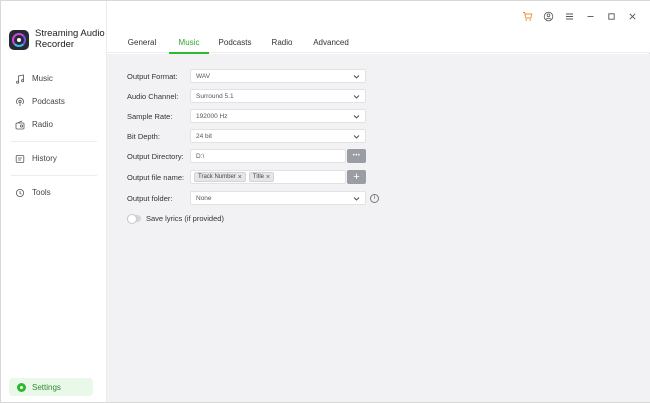 The image size is (650, 403). What do you see at coordinates (200, 156) in the screenshot?
I see `output-directory-value: D:\` at bounding box center [200, 156].